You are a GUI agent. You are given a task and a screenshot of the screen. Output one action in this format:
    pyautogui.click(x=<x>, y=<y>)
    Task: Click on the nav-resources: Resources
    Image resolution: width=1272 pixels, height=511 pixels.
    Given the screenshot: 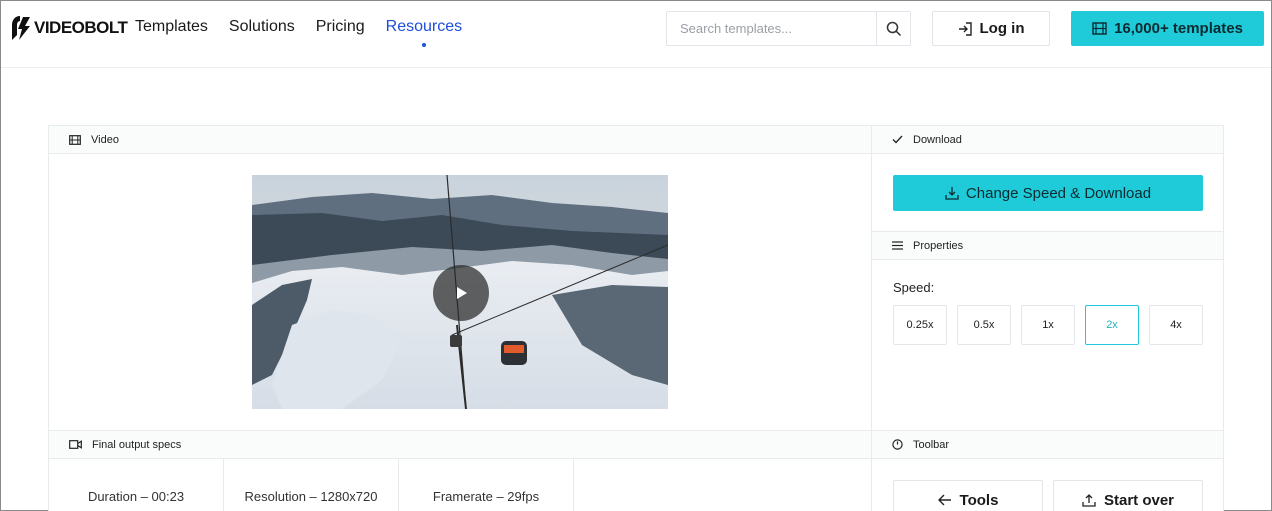 What is the action you would take?
    pyautogui.click(x=424, y=32)
    